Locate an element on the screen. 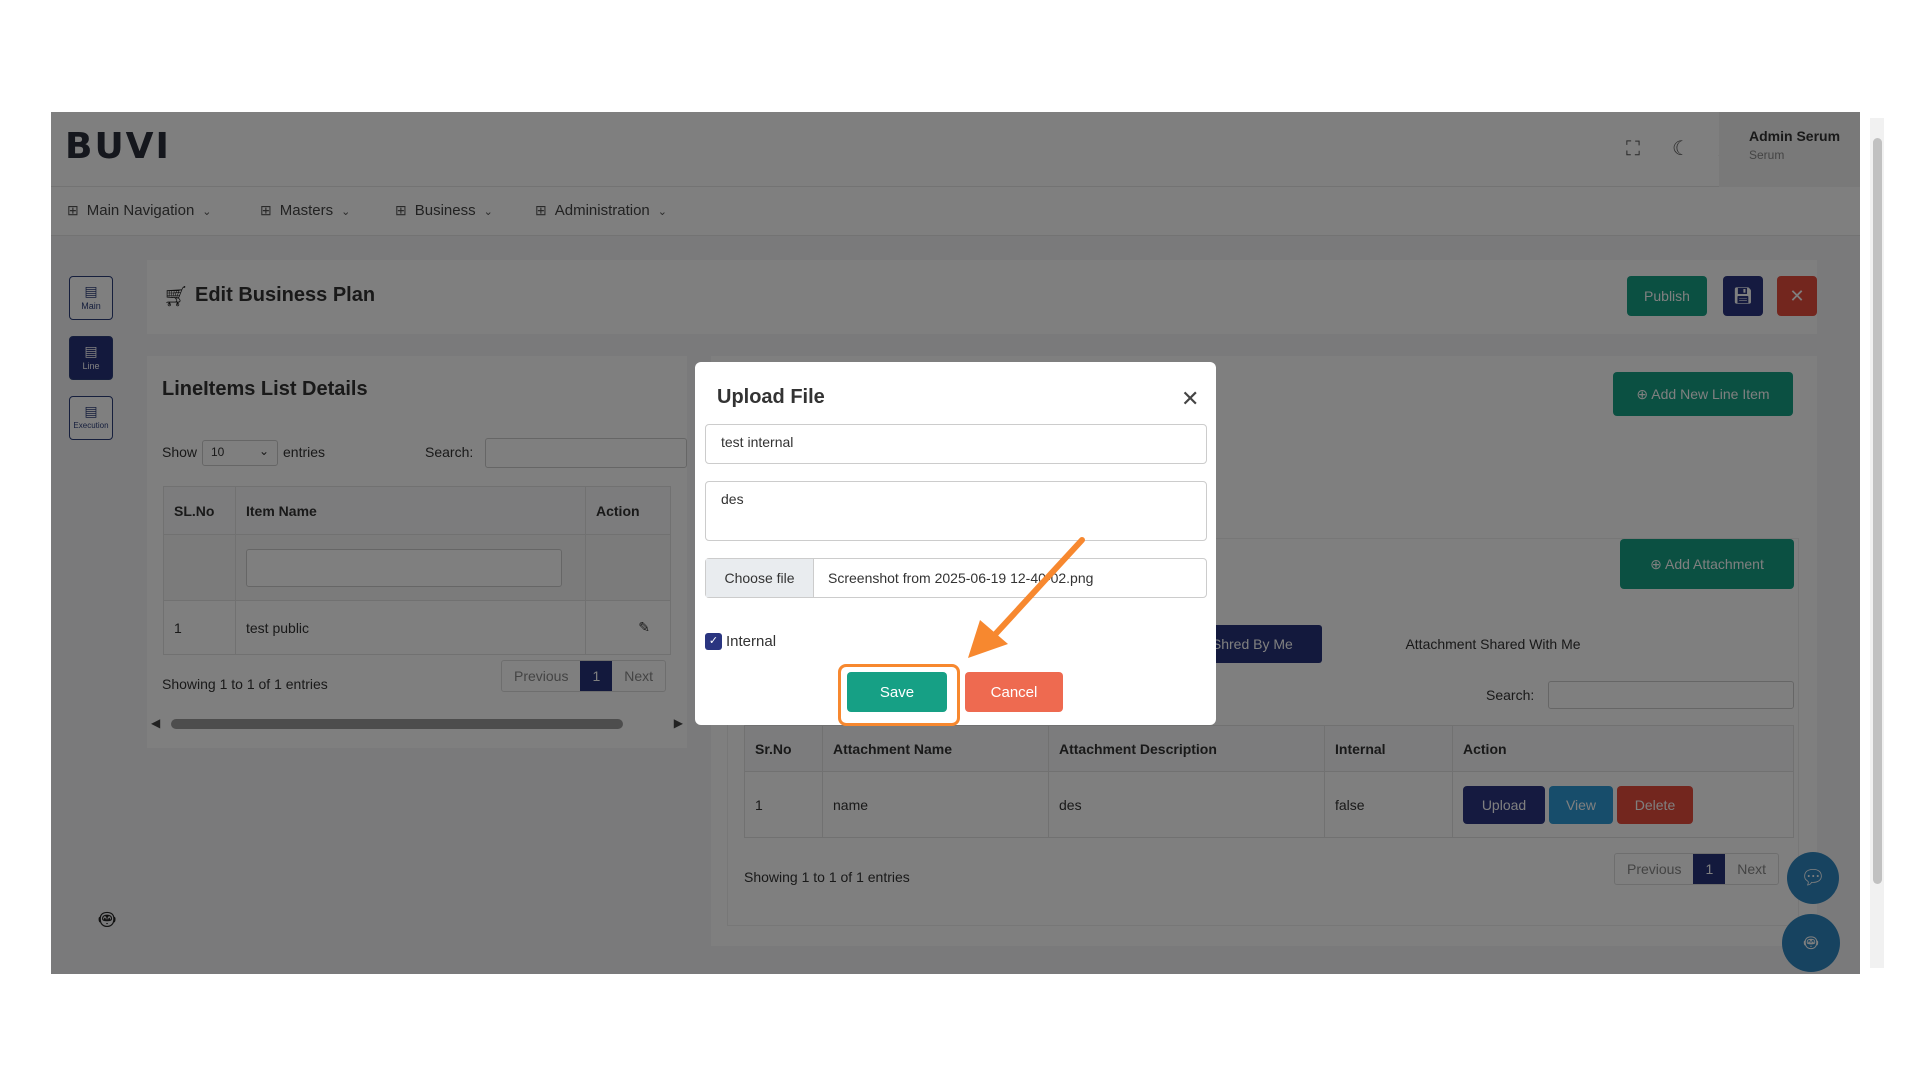 This screenshot has height=1080, width=1920. cancel-button: Cancel is located at coordinates (1014, 692).